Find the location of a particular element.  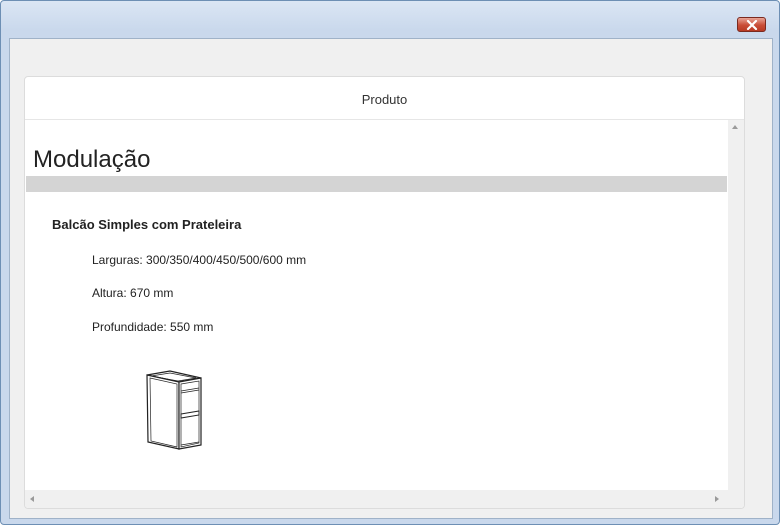

close-icon is located at coordinates (752, 25).